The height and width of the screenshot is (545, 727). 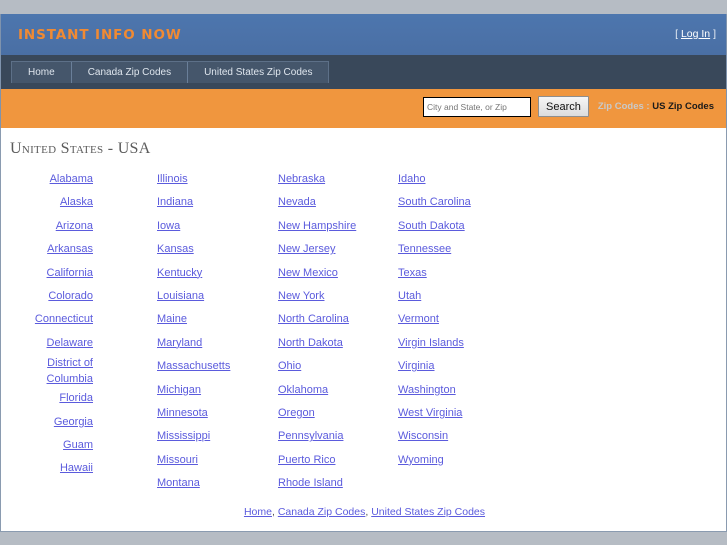 I want to click on state-link-arizona: Arizona, so click(x=74, y=226).